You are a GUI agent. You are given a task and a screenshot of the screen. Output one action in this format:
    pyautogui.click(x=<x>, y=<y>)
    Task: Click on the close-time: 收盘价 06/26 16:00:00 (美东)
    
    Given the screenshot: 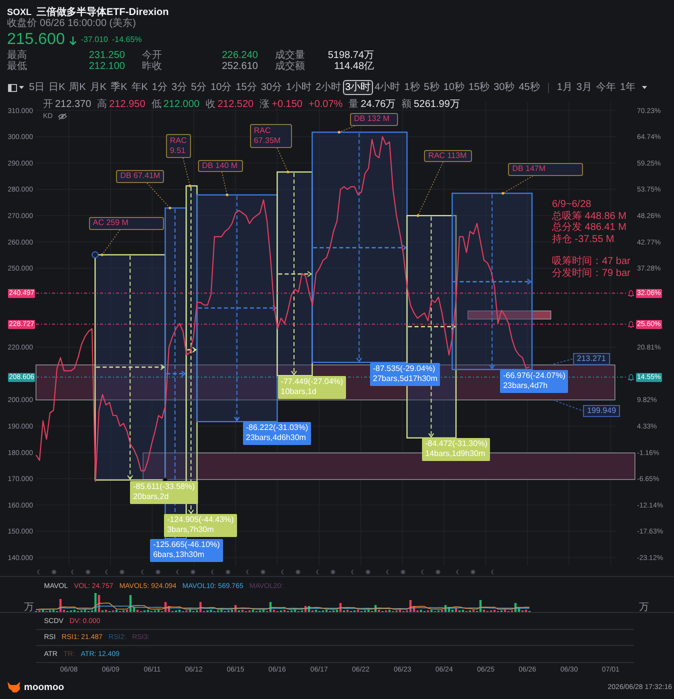 What is the action you would take?
    pyautogui.click(x=72, y=24)
    